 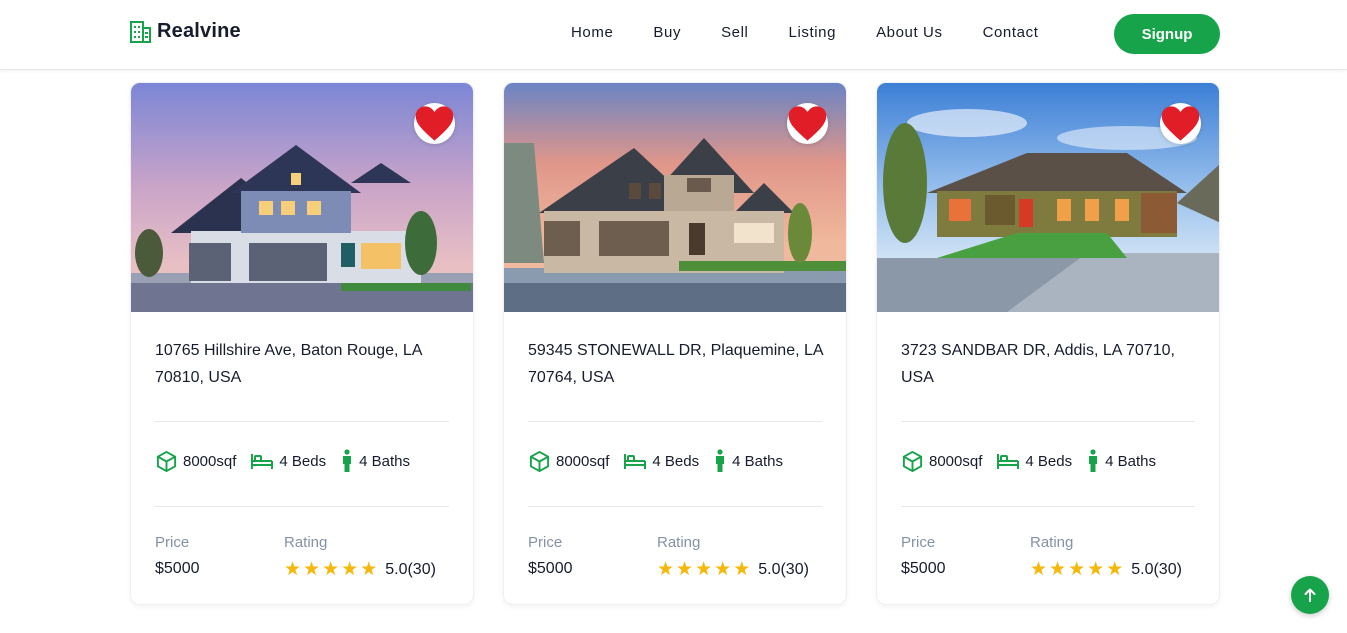 I want to click on building-icon, so click(x=140, y=31).